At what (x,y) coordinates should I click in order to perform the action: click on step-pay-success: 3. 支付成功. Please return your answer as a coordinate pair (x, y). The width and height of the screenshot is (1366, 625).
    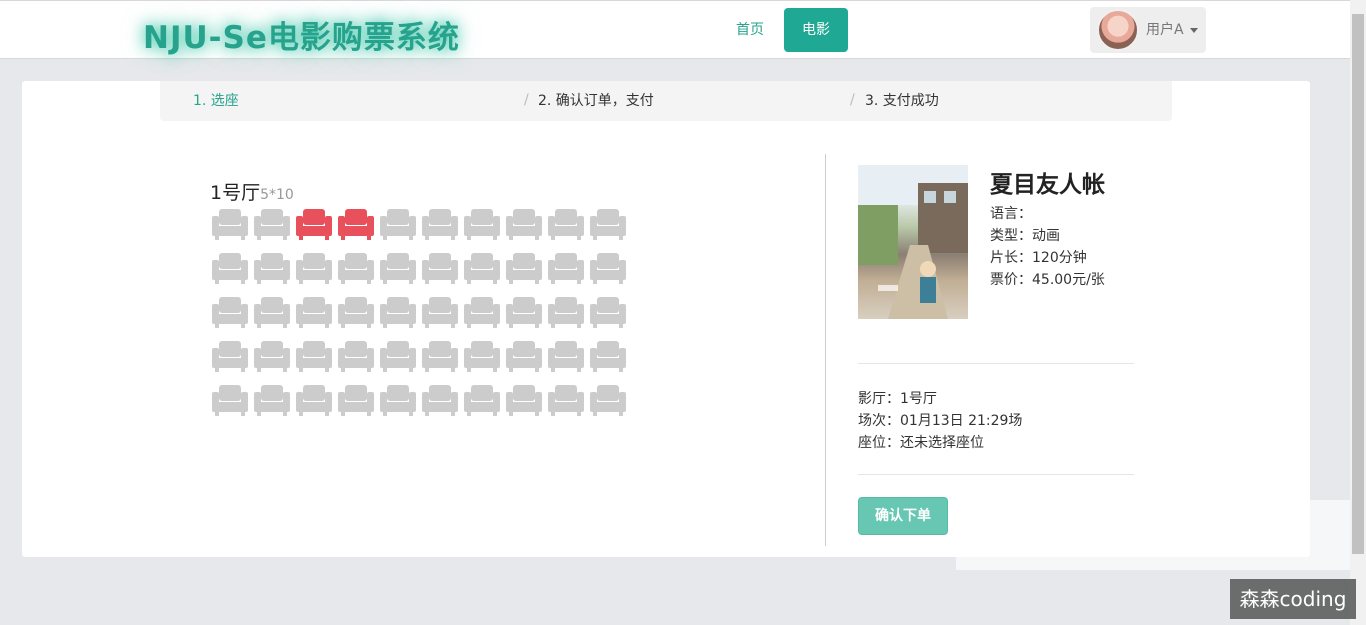
    Looking at the image, I should click on (902, 101).